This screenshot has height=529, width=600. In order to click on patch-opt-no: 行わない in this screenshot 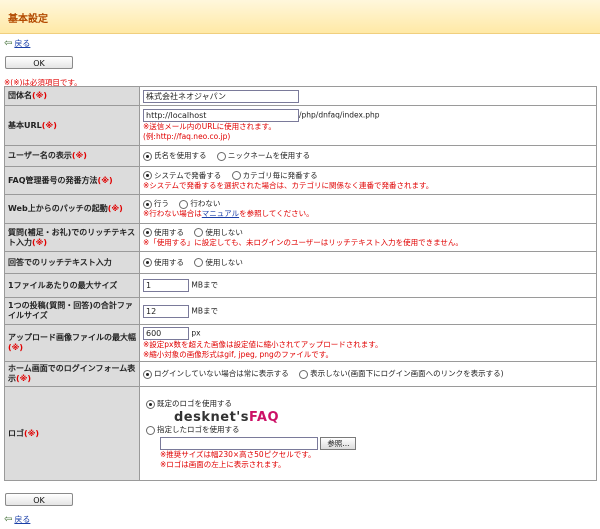, I will do `click(200, 204)`.